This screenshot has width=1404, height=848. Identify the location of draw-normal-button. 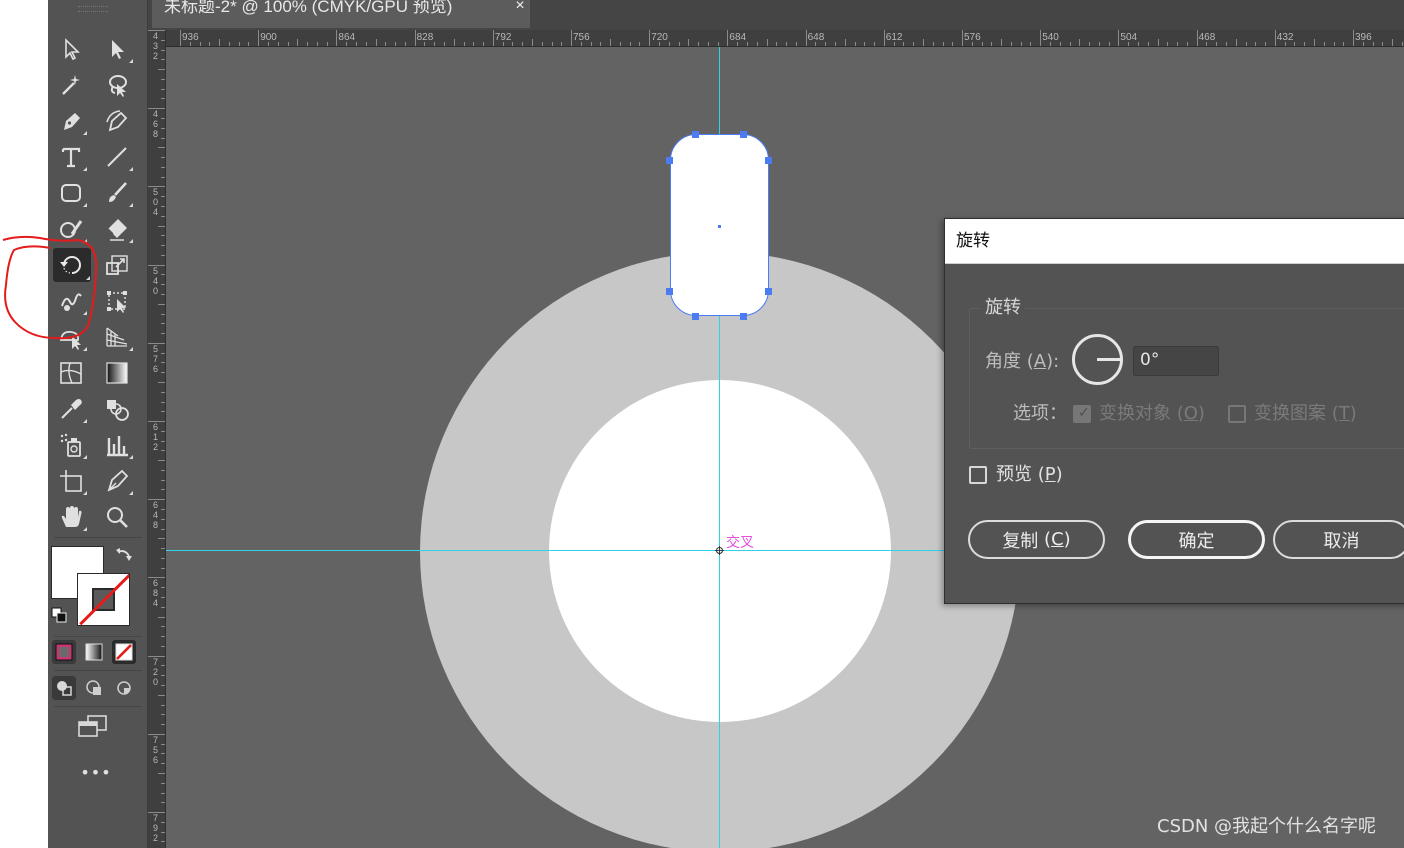
(64, 688).